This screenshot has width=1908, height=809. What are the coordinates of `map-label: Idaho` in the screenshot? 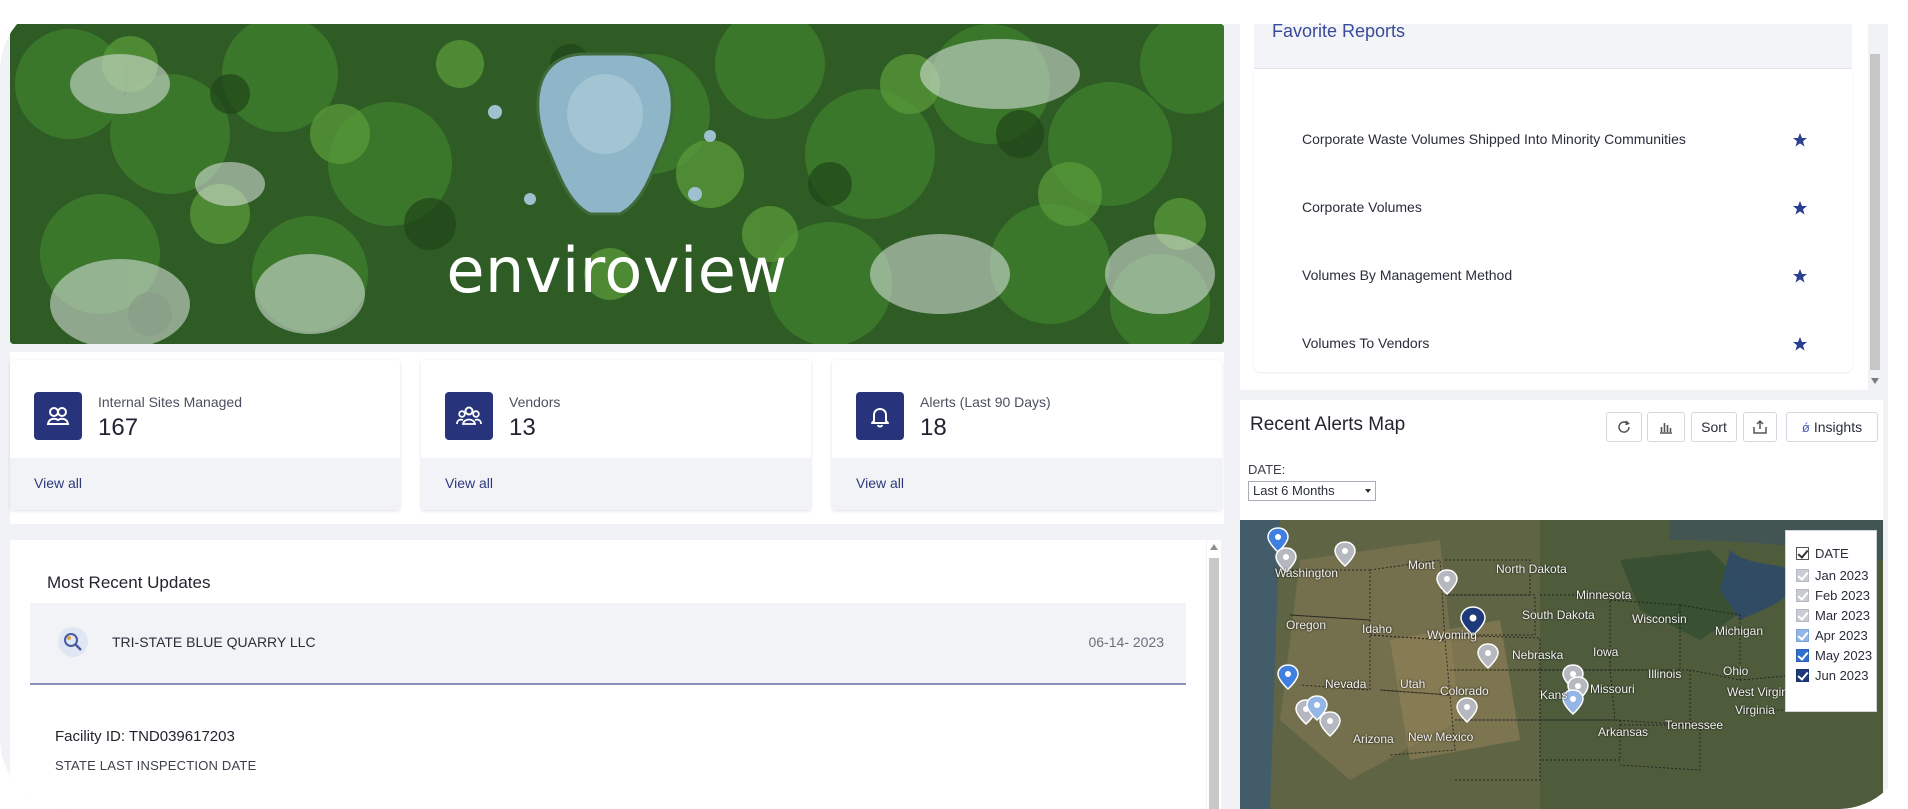 It's located at (1377, 629).